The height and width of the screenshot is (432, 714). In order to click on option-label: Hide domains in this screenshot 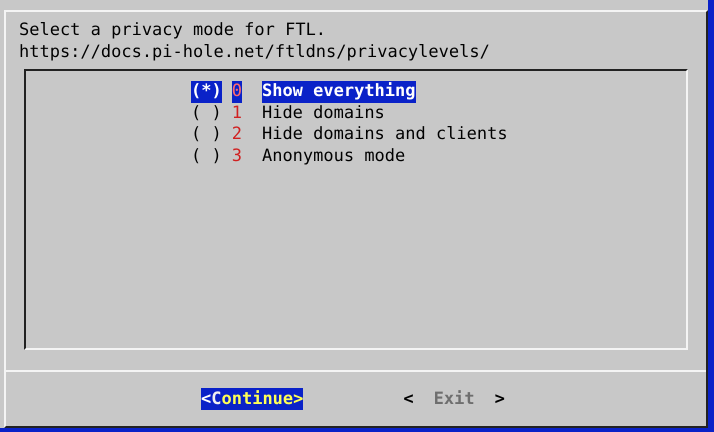, I will do `click(323, 113)`.